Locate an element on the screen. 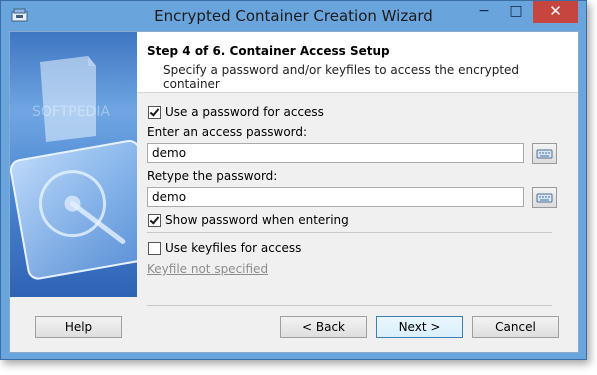 The height and width of the screenshot is (375, 597). watermark-text: SOFTPEDIA is located at coordinates (71, 112).